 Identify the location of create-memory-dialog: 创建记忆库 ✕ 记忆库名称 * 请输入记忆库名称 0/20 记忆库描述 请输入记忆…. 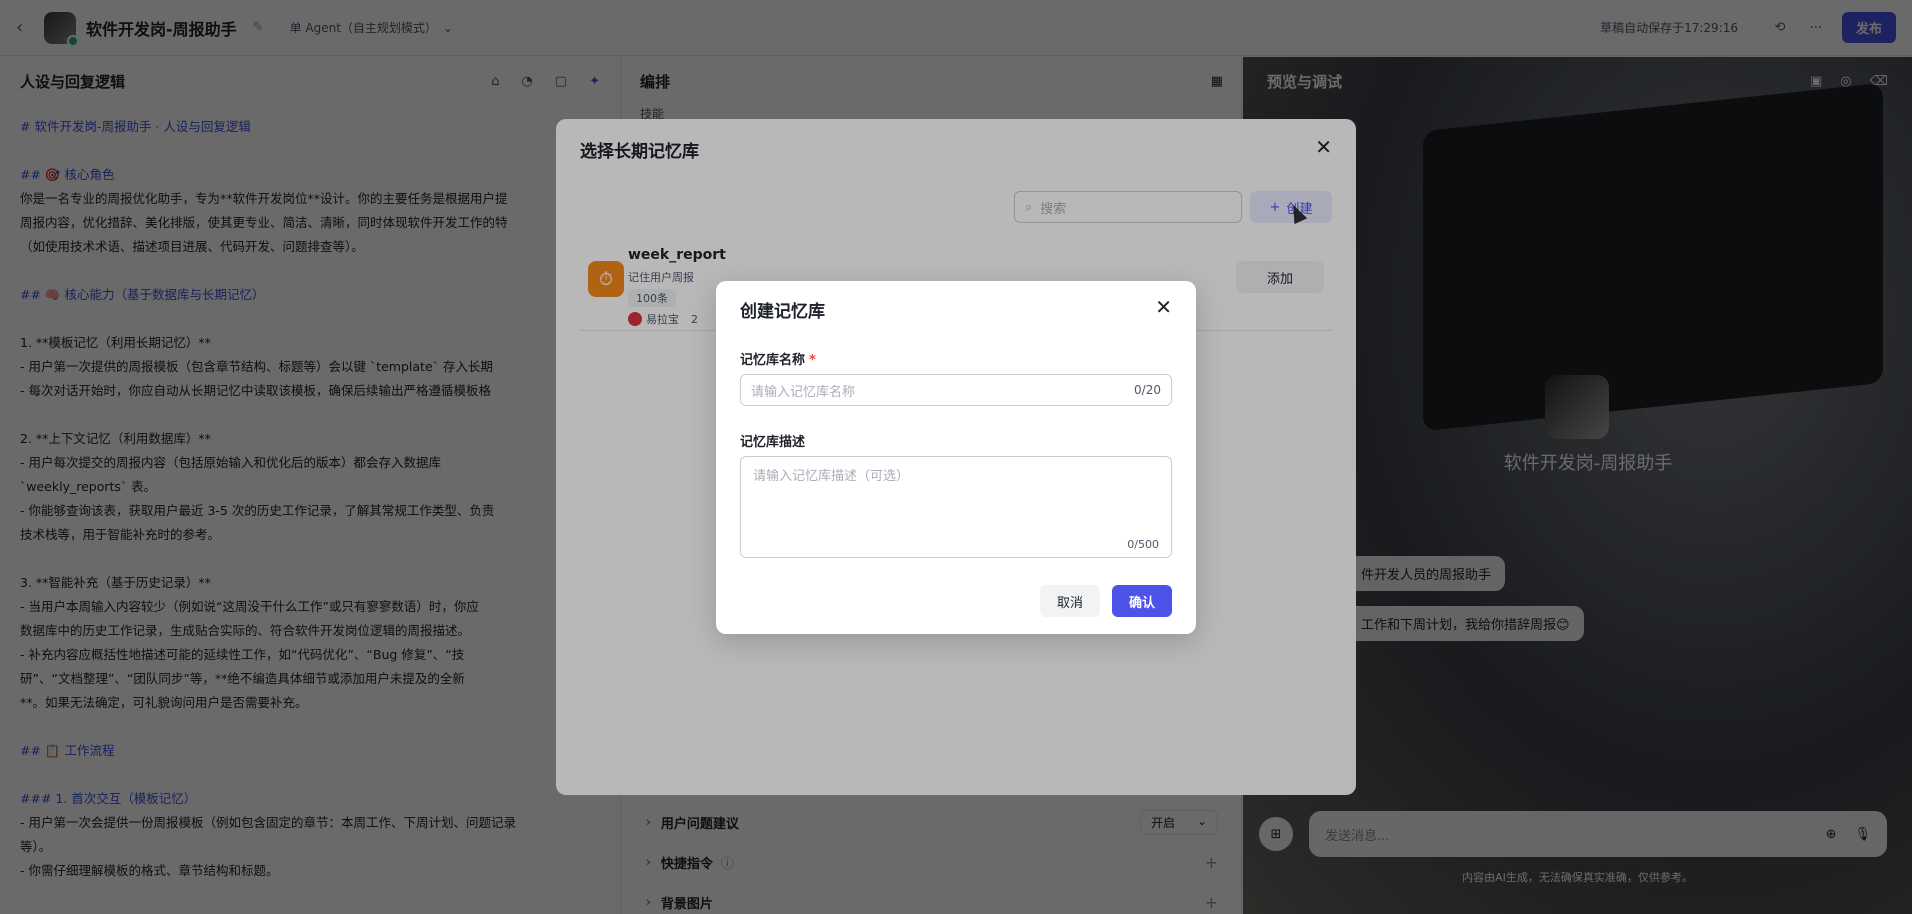
(956, 457).